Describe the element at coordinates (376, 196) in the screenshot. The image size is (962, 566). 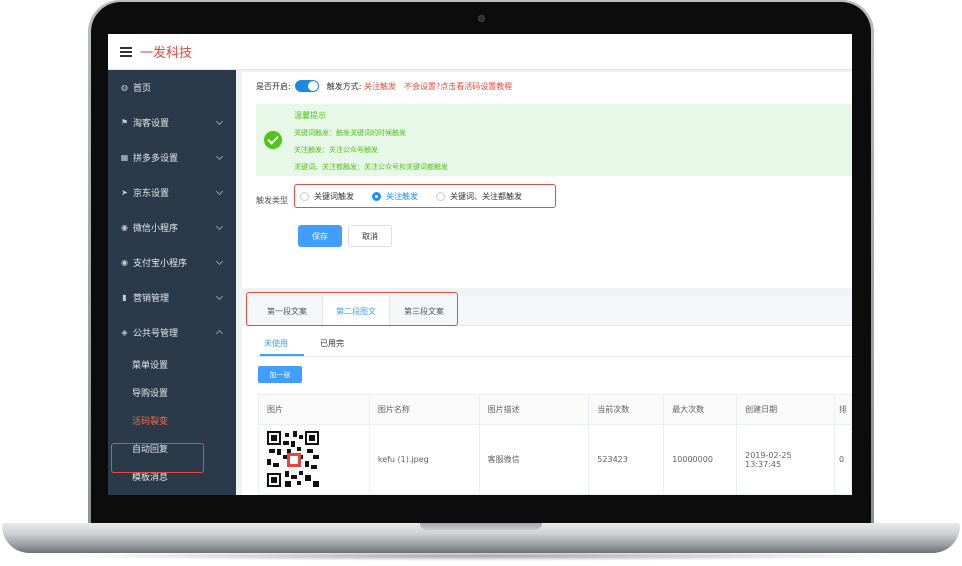
I see `radio-checked-icon` at that location.